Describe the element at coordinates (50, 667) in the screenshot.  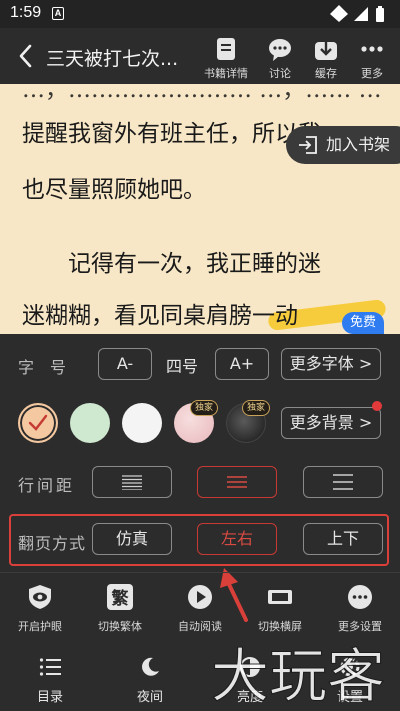
I see `table-of-contents-icon` at that location.